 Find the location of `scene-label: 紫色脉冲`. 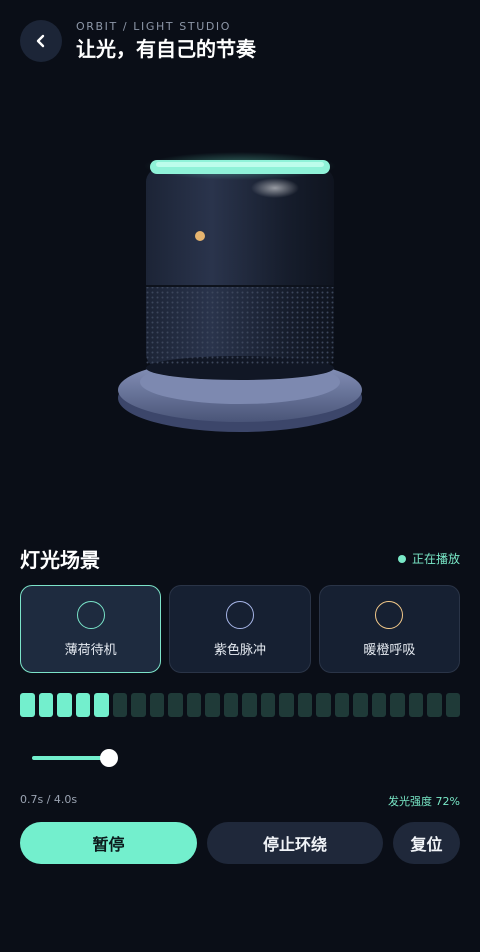

scene-label: 紫色脉冲 is located at coordinates (239, 650).